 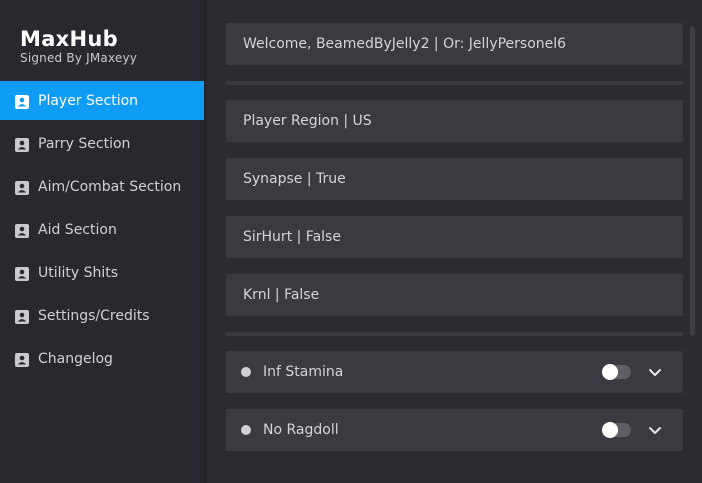 I want to click on info-text: Synapse | True, so click(x=294, y=179).